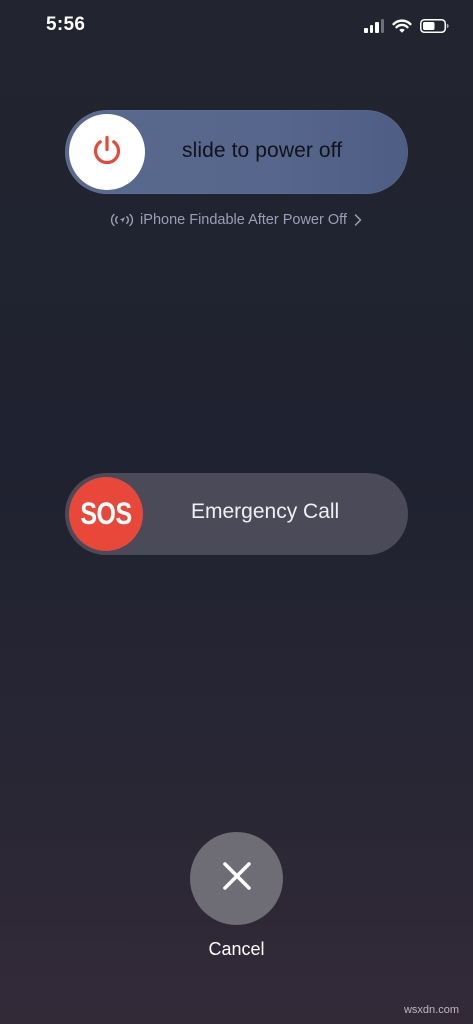  I want to click on power-off-knob, so click(107, 152).